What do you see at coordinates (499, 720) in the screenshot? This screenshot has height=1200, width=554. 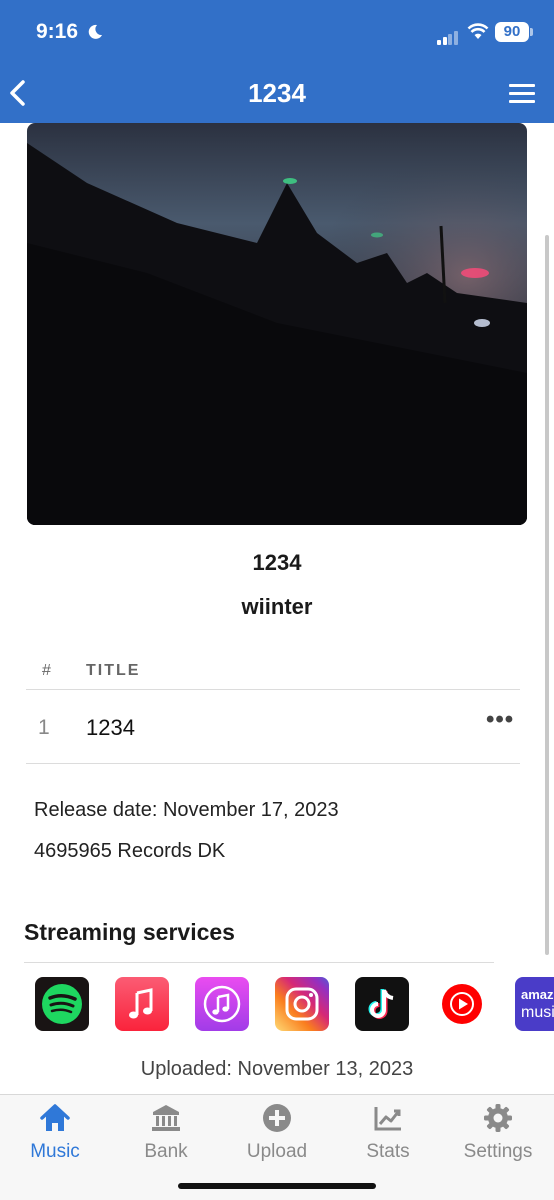 I see `more-options-icon: •••` at bounding box center [499, 720].